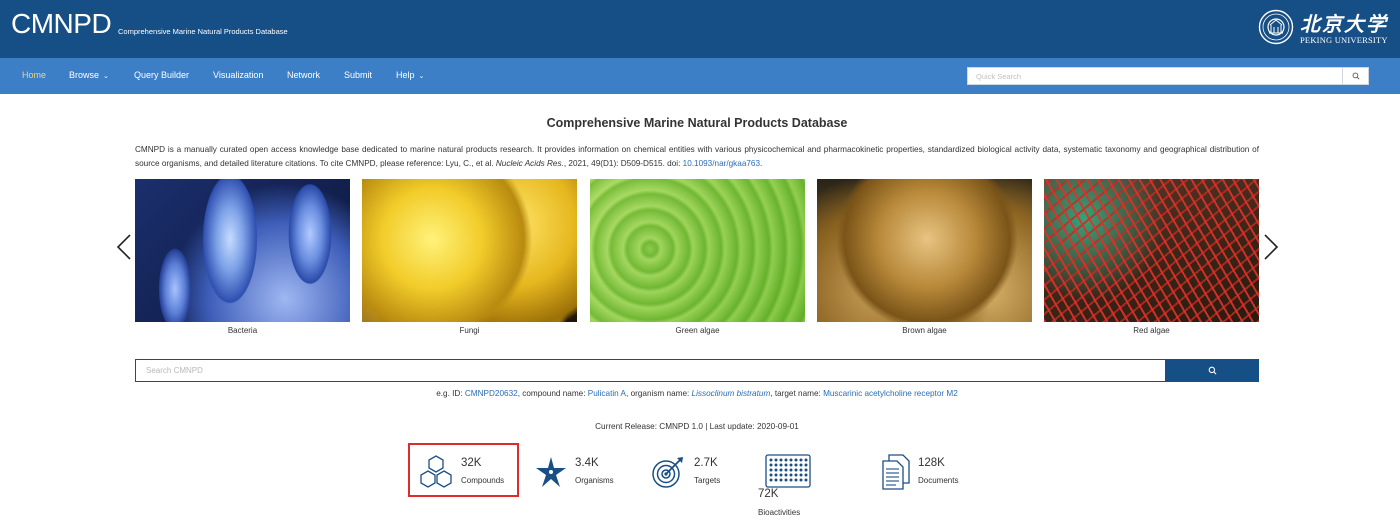  I want to click on eg-organism-link: Lissoclinum bistratum, so click(731, 393).